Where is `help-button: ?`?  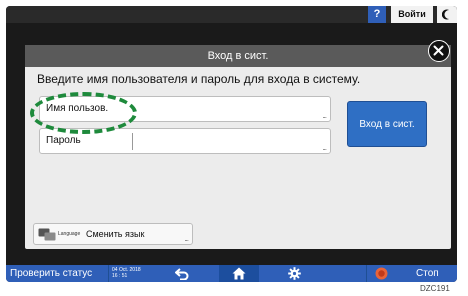
help-button: ? is located at coordinates (377, 14).